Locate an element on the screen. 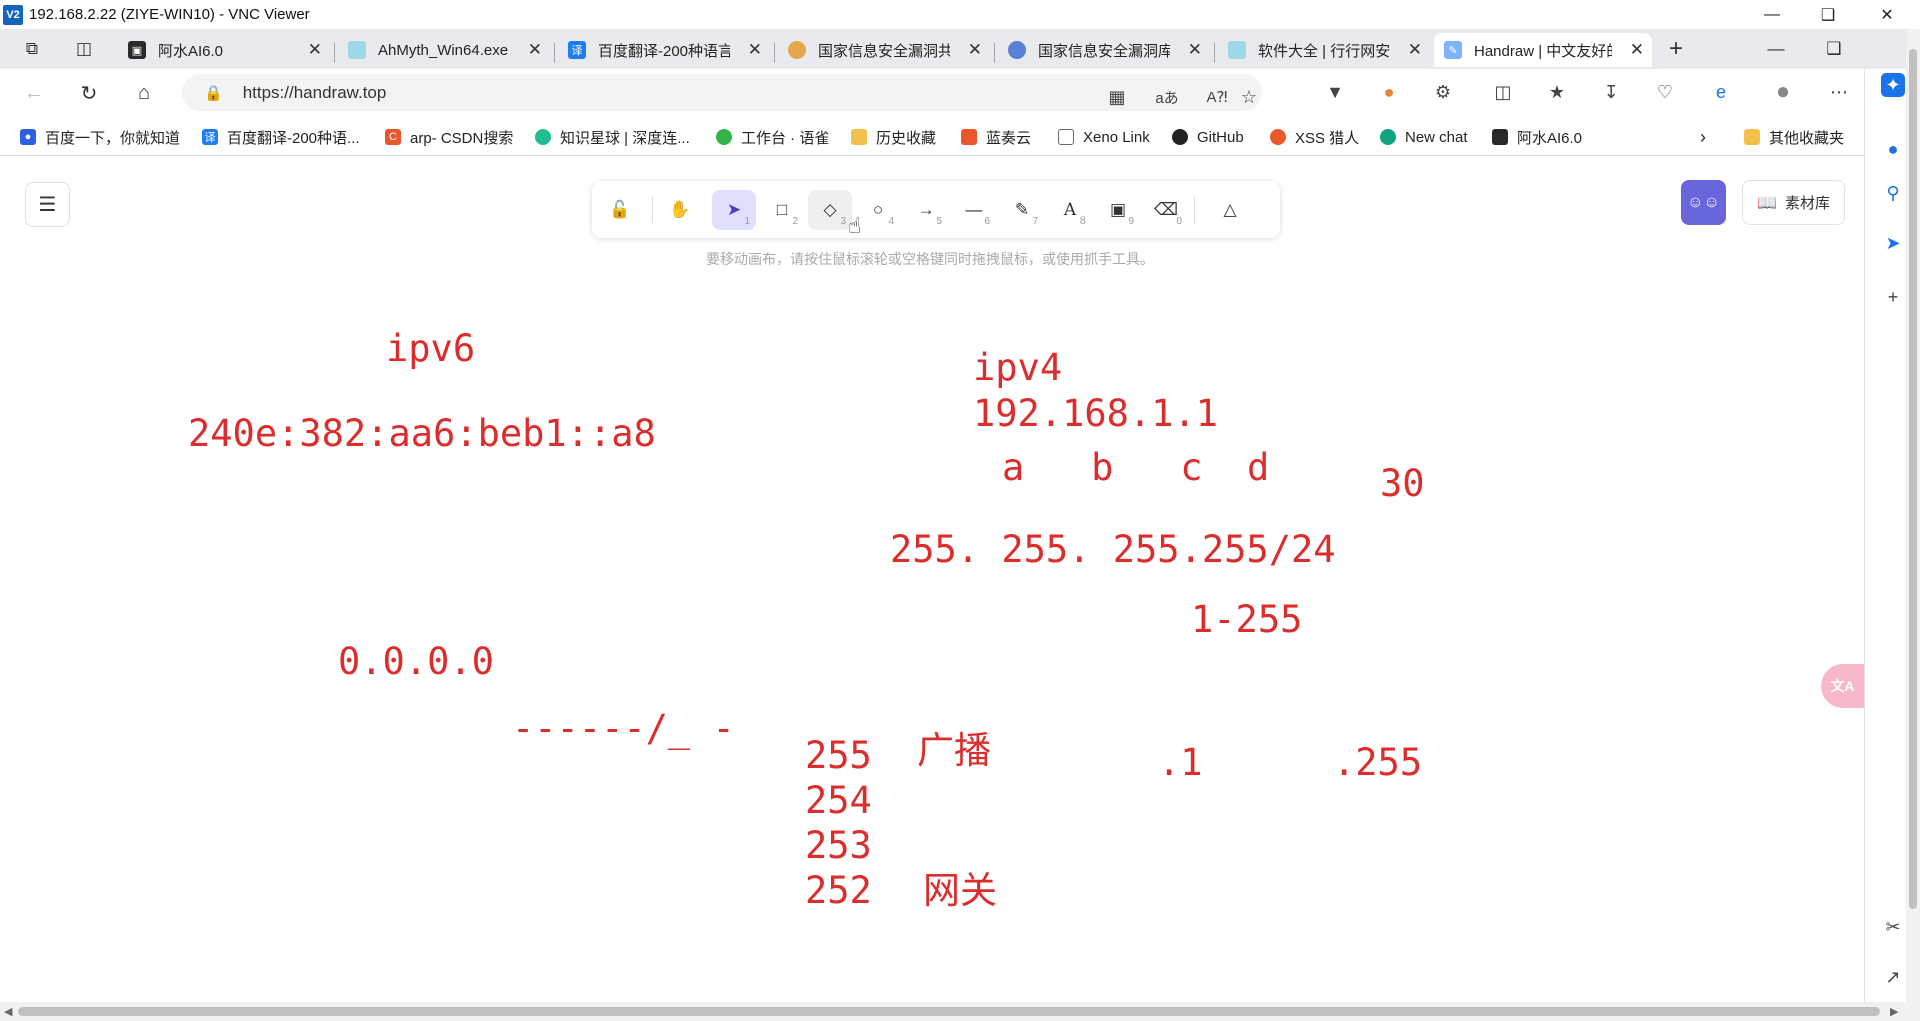 This screenshot has height=1021, width=1920. bookmark-history-folder: 历史收藏 is located at coordinates (893, 137).